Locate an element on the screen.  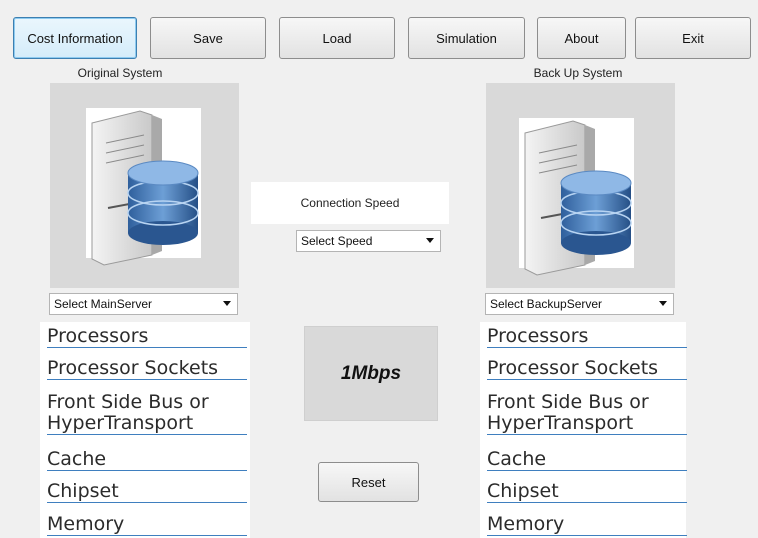
cost-information-button: Cost Information is located at coordinates (75, 38).